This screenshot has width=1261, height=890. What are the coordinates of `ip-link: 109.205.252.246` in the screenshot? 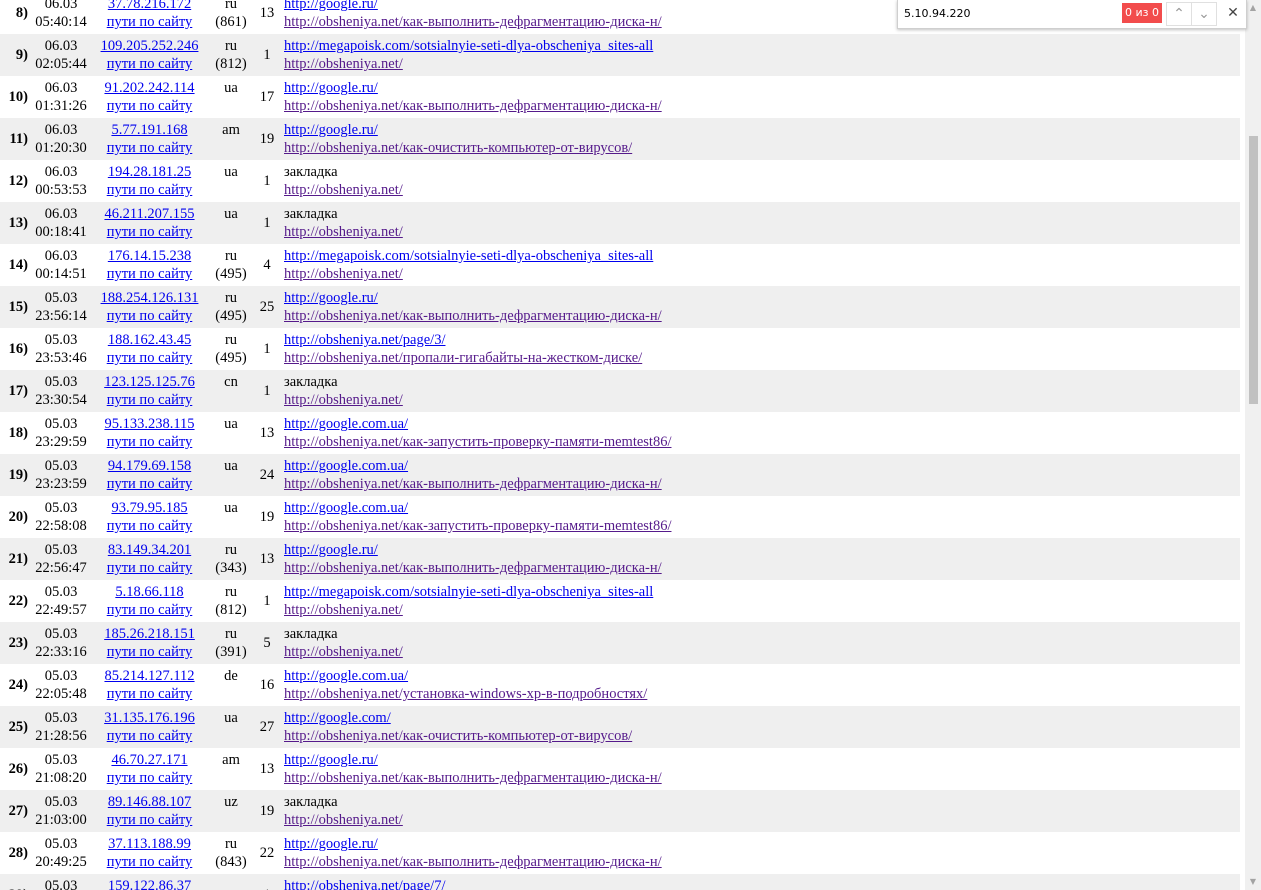 It's located at (149, 46).